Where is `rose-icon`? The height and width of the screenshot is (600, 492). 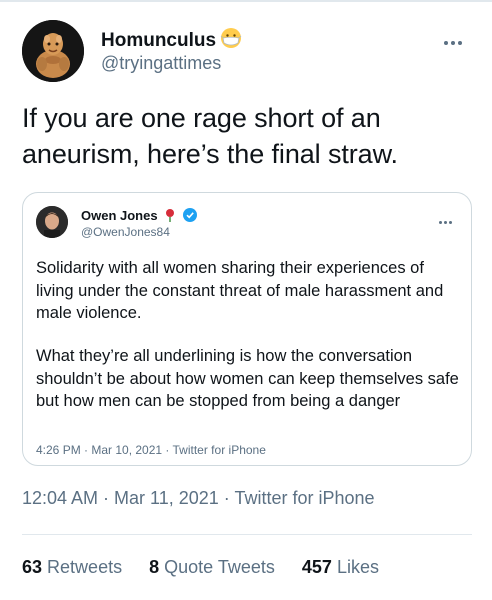 rose-icon is located at coordinates (170, 215).